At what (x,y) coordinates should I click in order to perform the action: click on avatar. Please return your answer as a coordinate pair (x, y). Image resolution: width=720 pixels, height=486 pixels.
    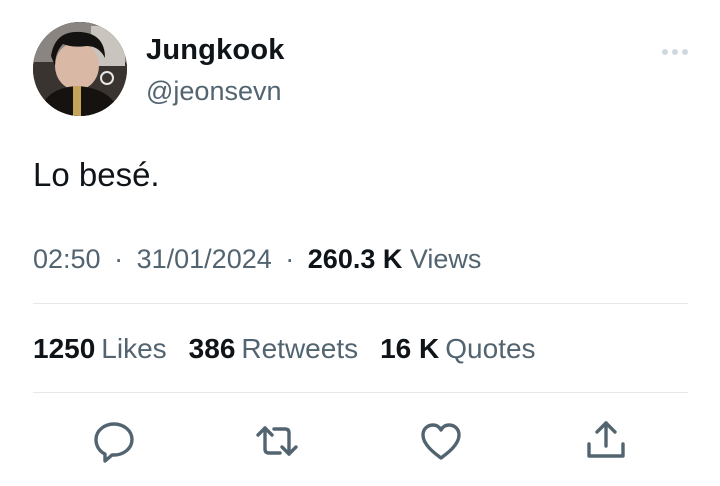
    Looking at the image, I should click on (80, 69).